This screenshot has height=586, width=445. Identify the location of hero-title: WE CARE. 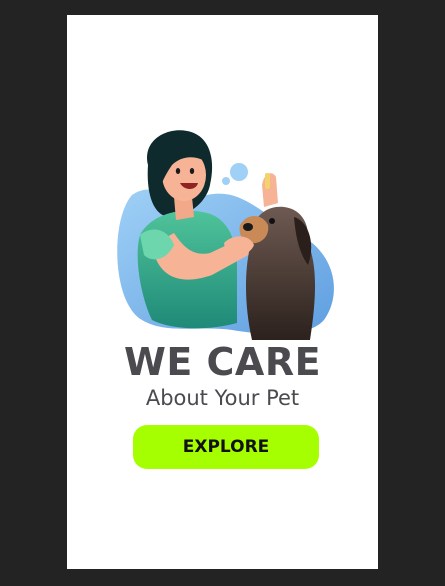
(222, 362).